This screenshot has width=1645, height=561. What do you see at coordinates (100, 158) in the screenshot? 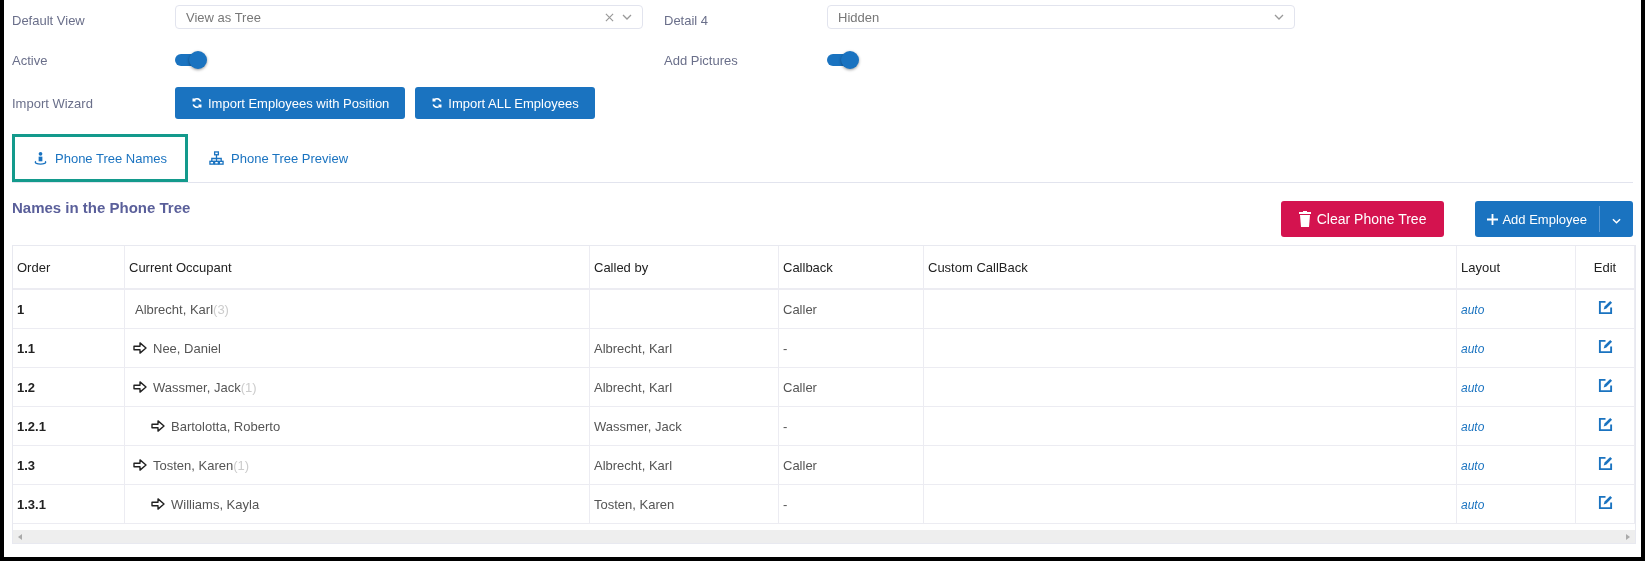
I see `tab: Phone Tree Names` at bounding box center [100, 158].